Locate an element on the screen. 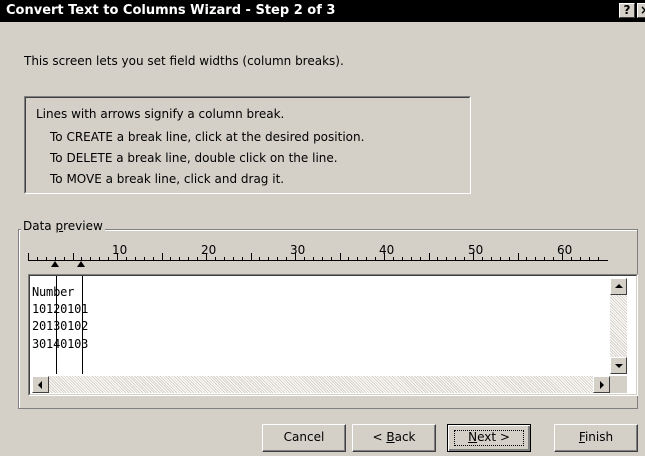  ruler-label-30: 30 is located at coordinates (298, 250).